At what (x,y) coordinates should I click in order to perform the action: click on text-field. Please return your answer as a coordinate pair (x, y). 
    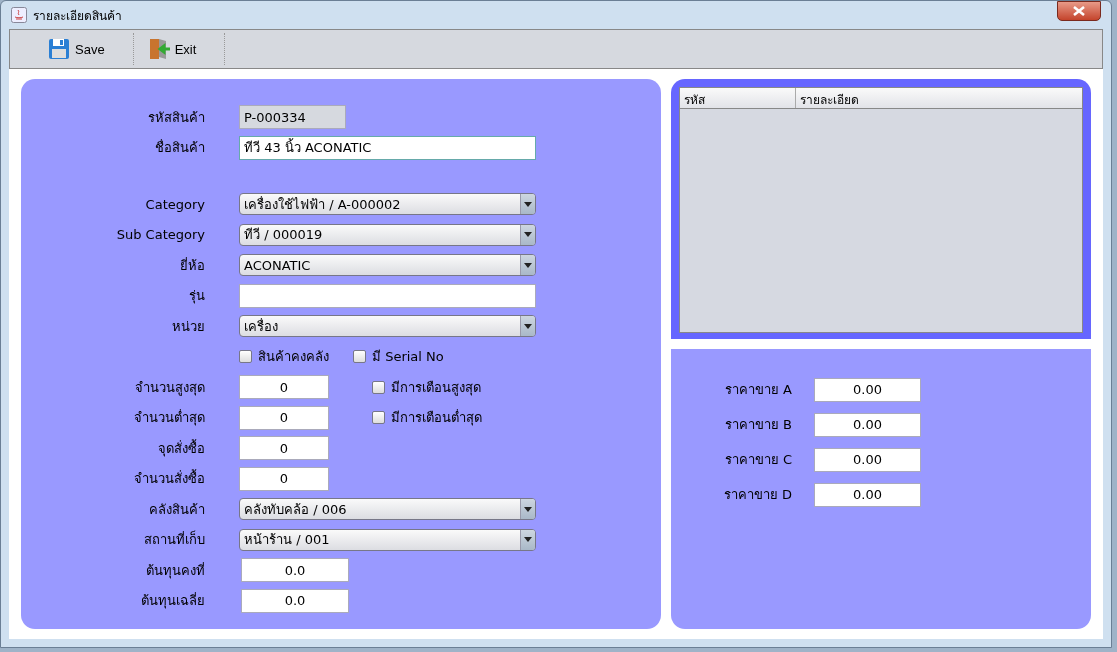
    Looking at the image, I should click on (387, 295).